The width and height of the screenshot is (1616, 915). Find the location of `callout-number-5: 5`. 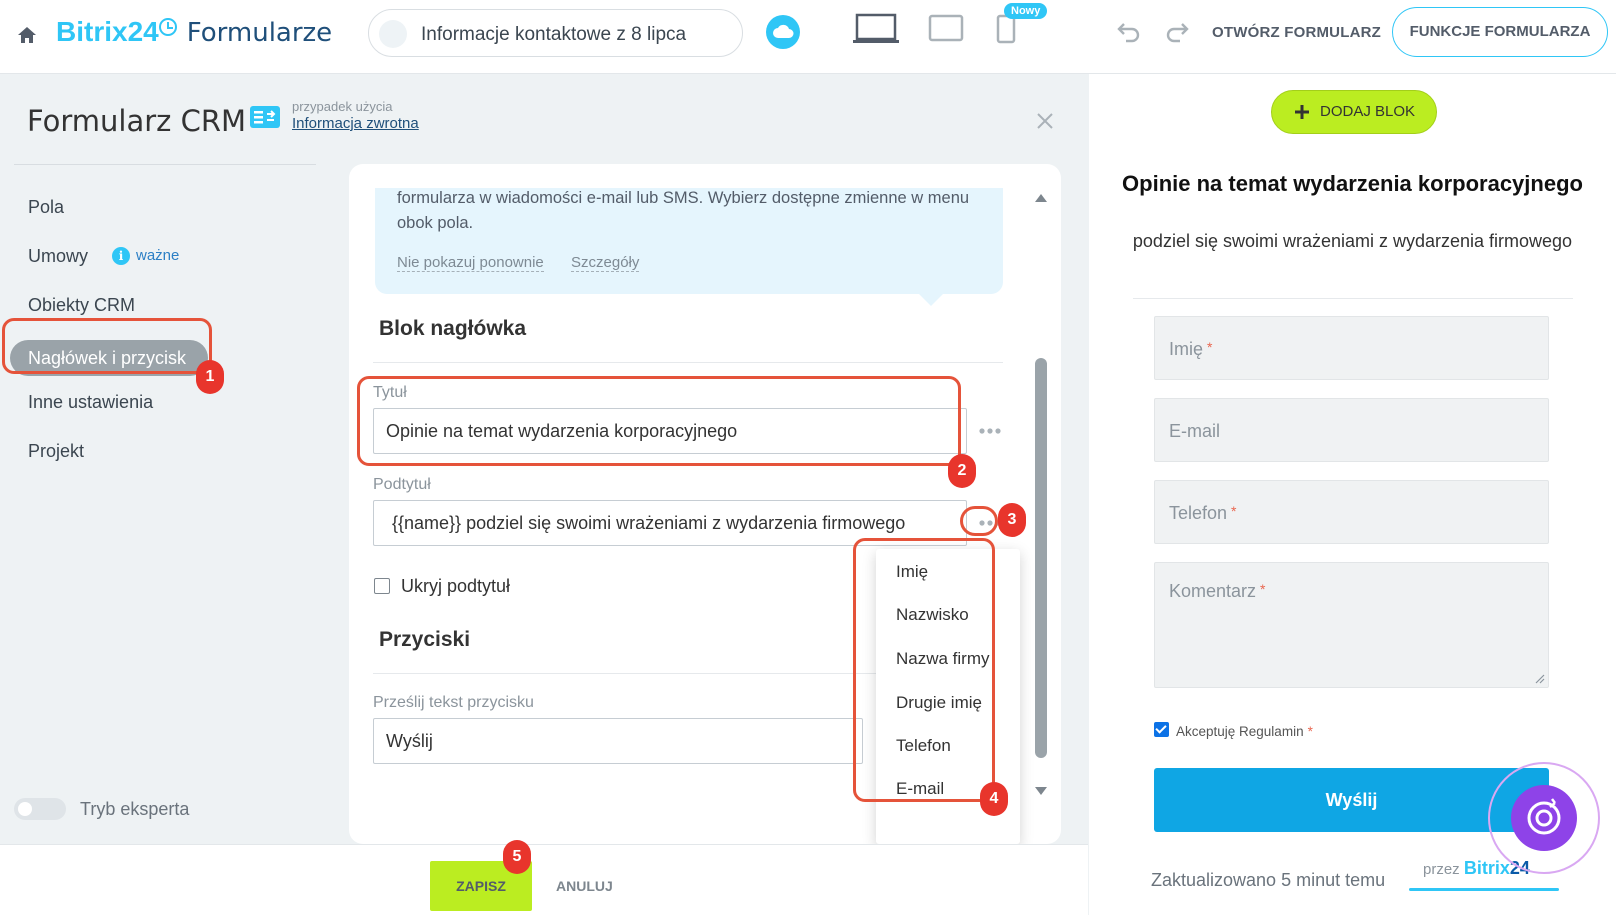

callout-number-5: 5 is located at coordinates (517, 857).